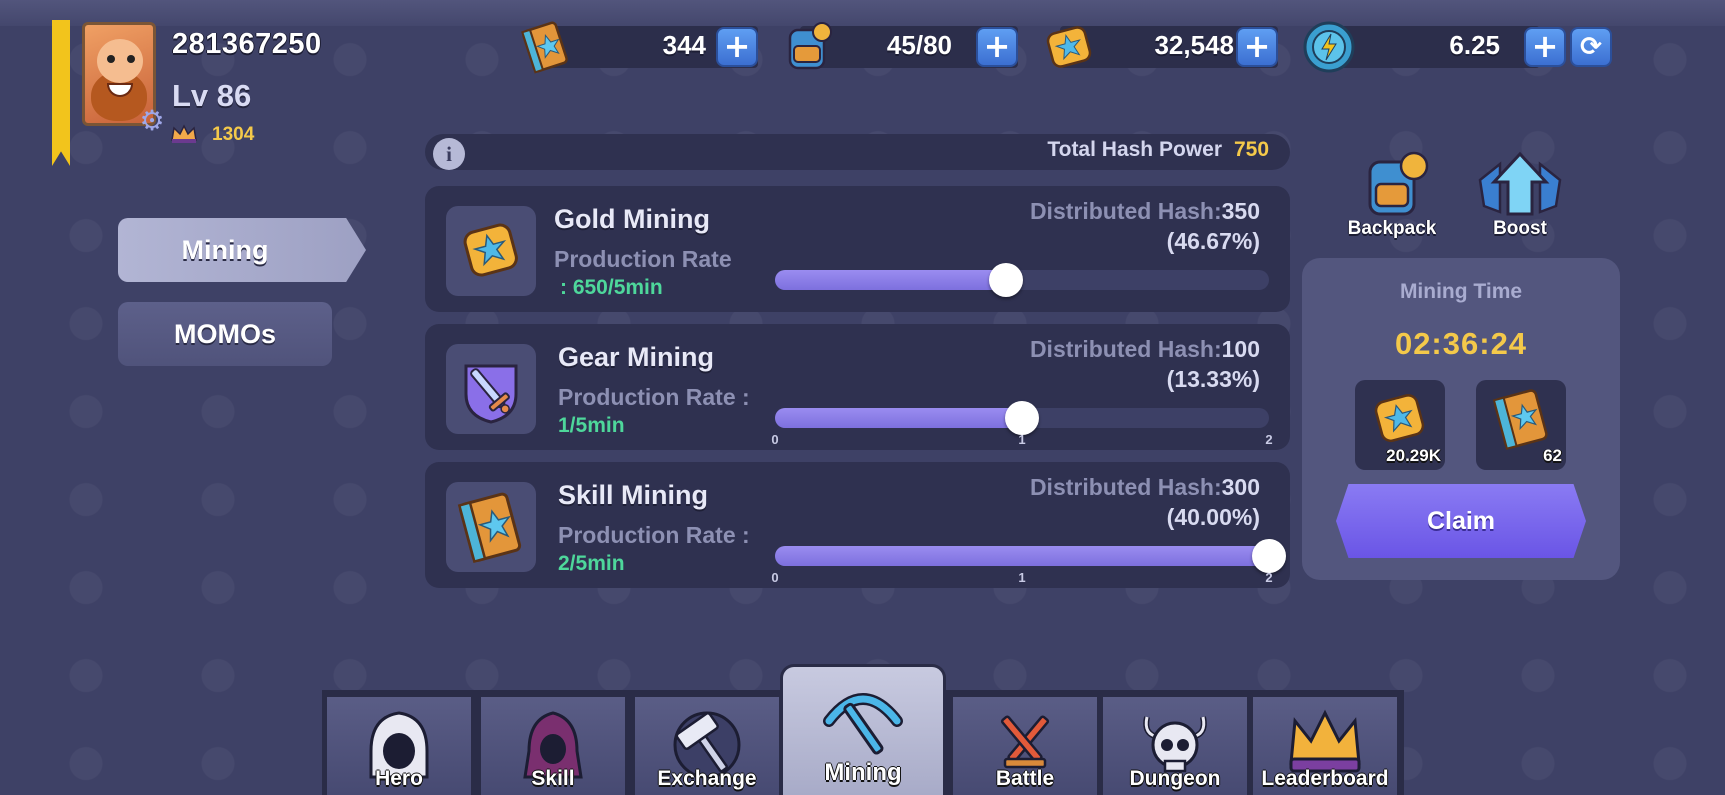 The image size is (1725, 795). I want to click on backpack-capacity: 45/80, so click(919, 45).